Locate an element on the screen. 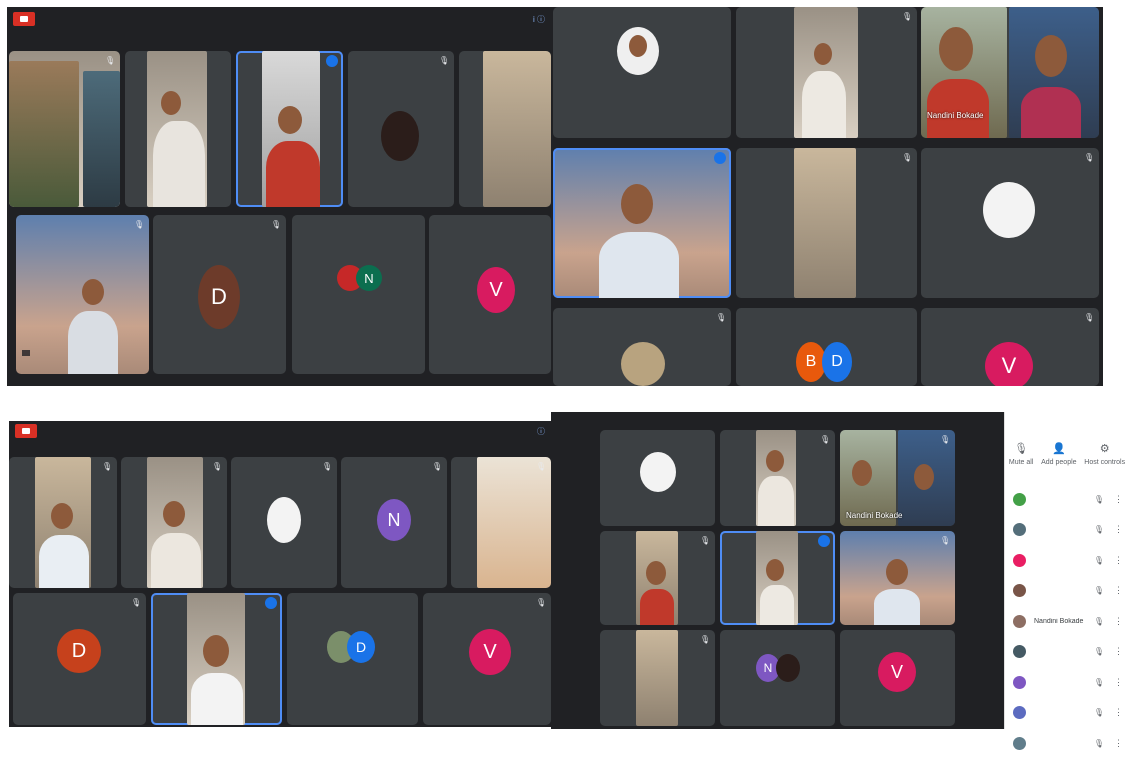 This screenshot has width=1129, height=759. participant-avatar: D is located at coordinates (837, 362).